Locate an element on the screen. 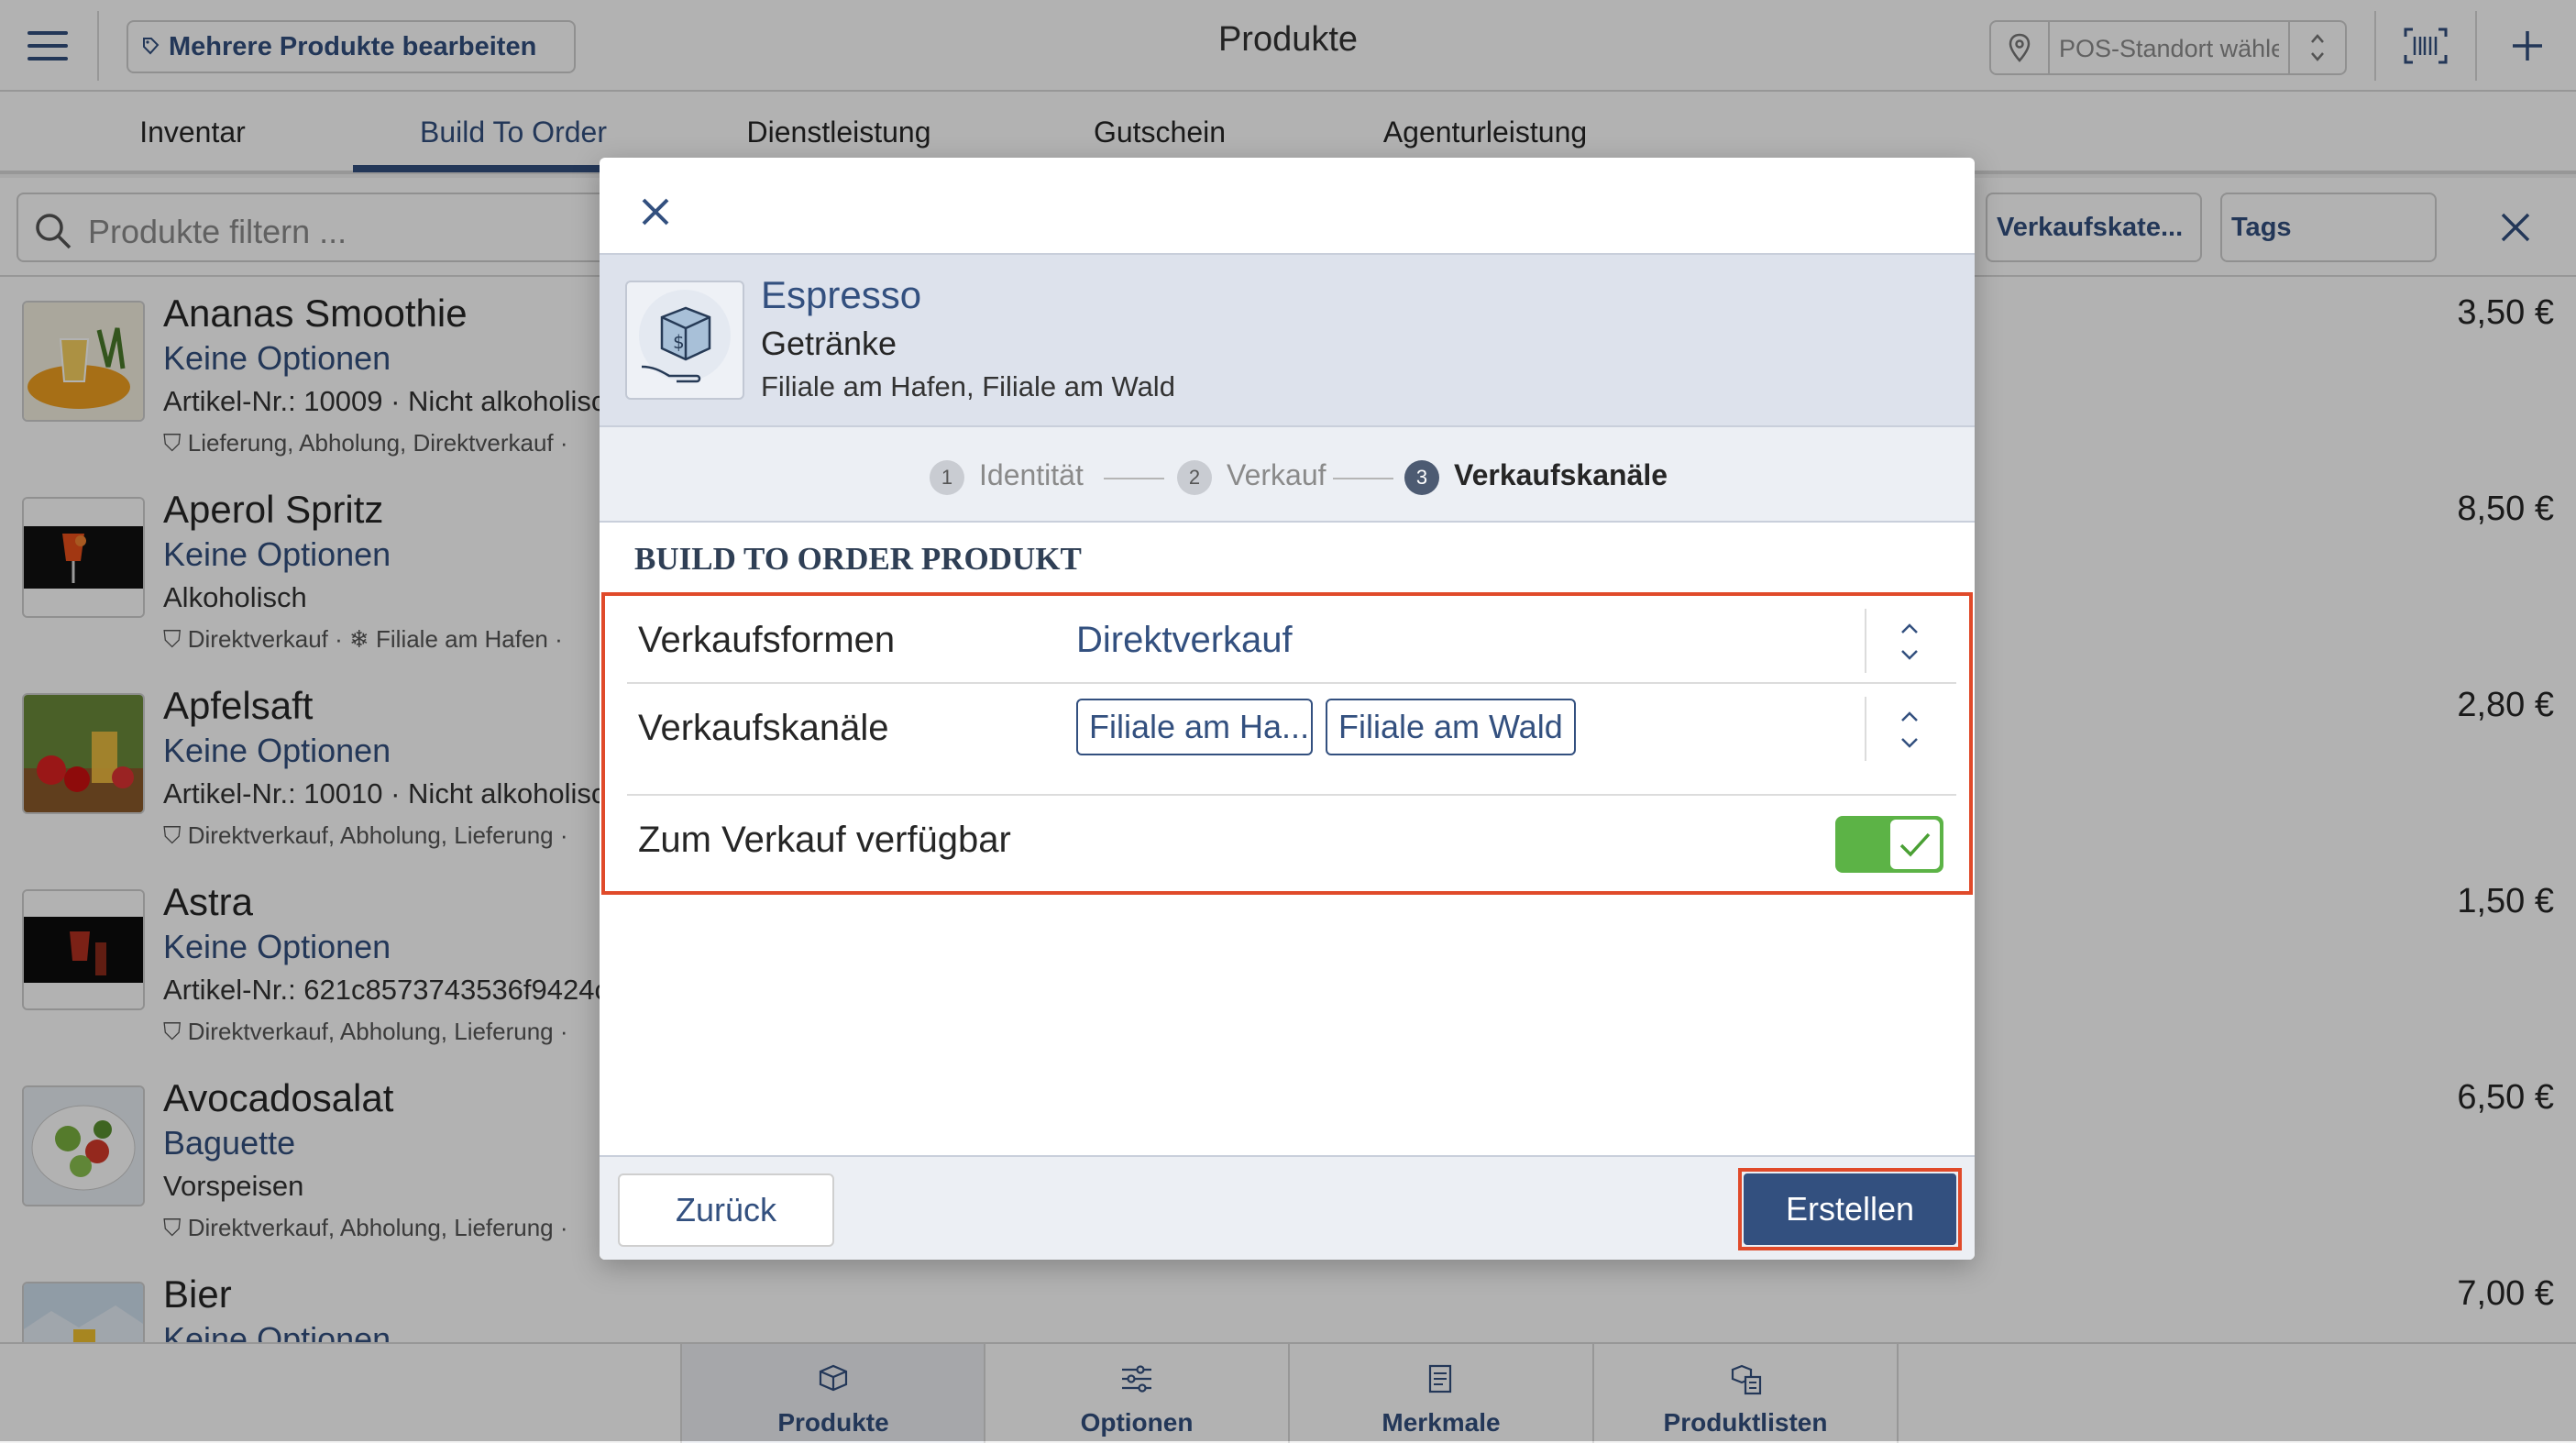 Image resolution: width=2576 pixels, height=1443 pixels. dialog-footer: Zurück Erstellen is located at coordinates (1287, 1207).